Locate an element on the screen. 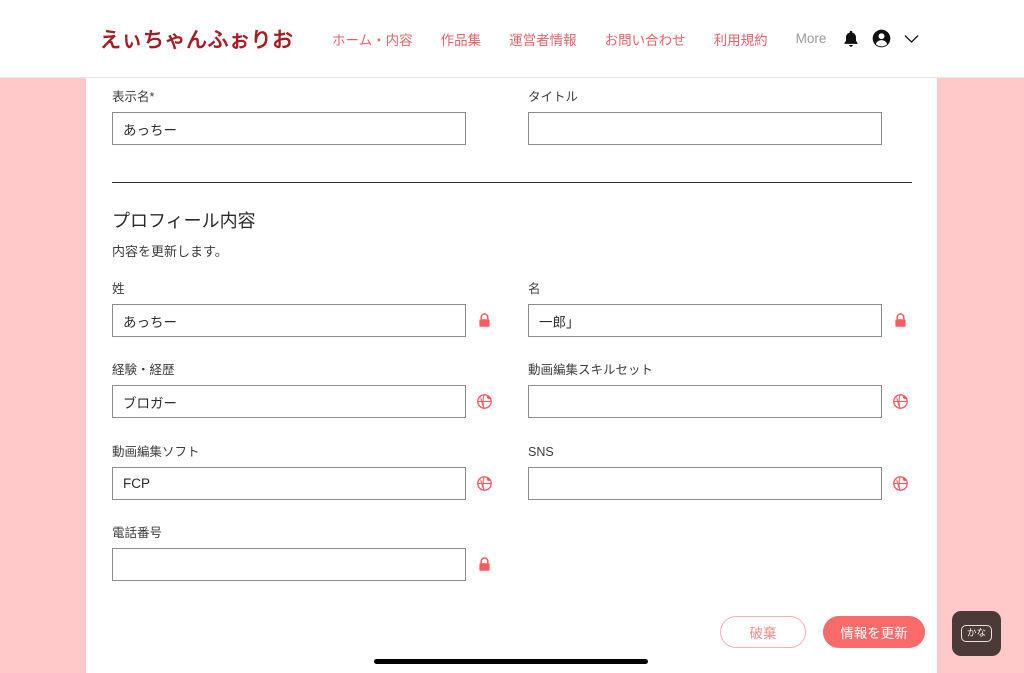 The image size is (1024, 673). field-phone-number: 電話番号 is located at coordinates (302, 553).